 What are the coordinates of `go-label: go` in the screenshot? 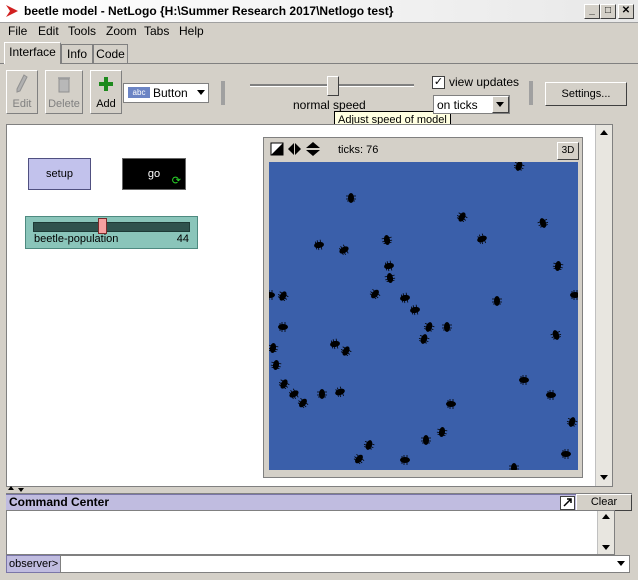 It's located at (154, 174).